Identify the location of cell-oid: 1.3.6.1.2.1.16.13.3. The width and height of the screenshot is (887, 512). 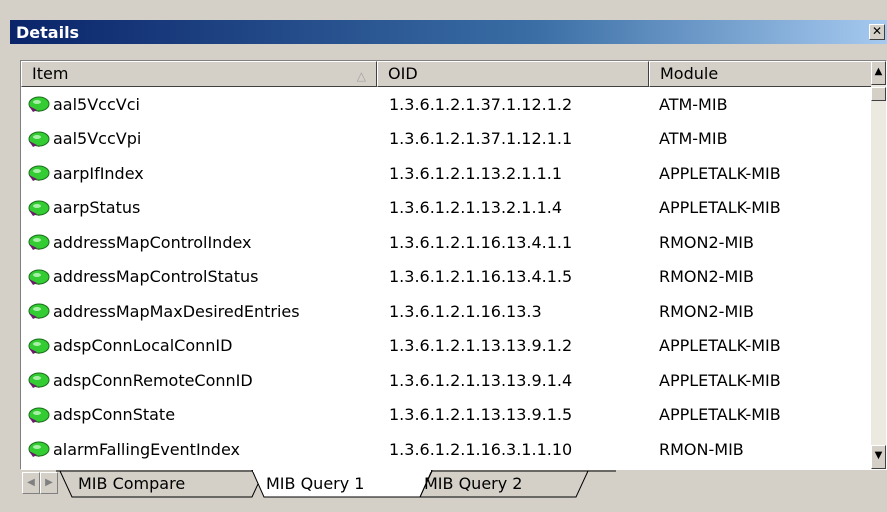
(465, 311).